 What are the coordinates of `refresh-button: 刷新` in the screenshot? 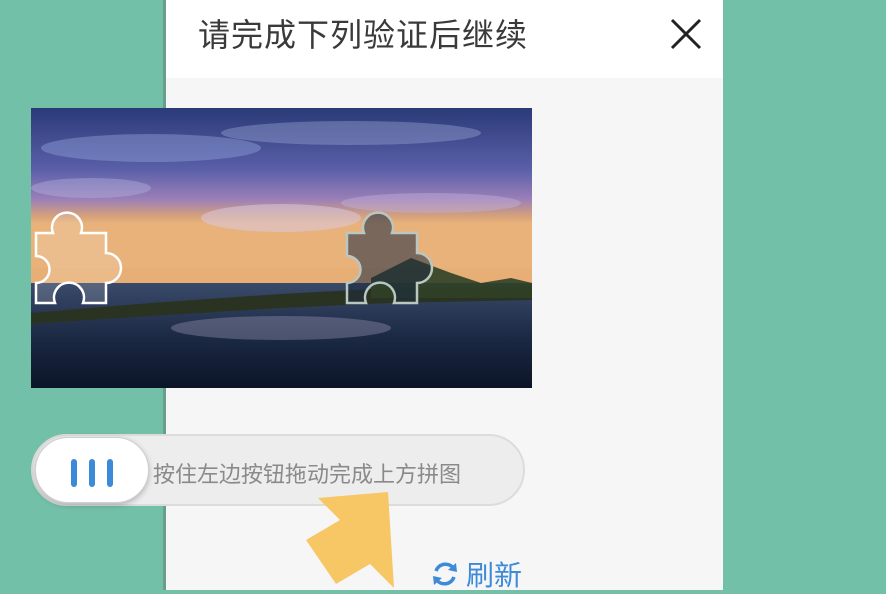 It's located at (476, 574).